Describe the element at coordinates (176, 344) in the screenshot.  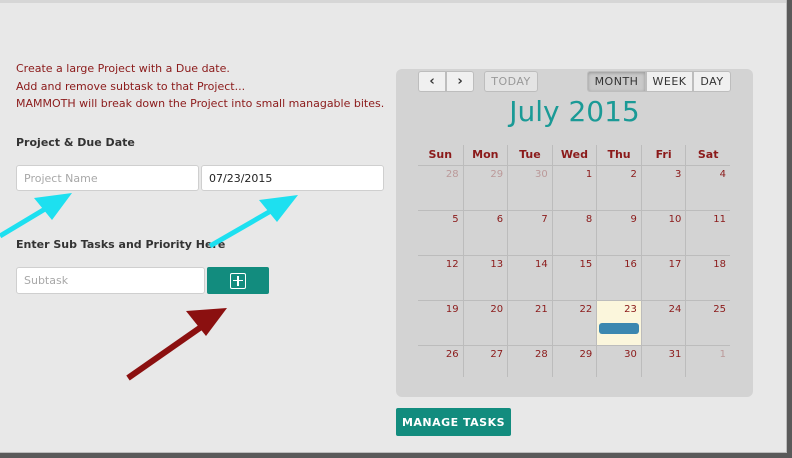
I see `red-arrow-icon` at that location.